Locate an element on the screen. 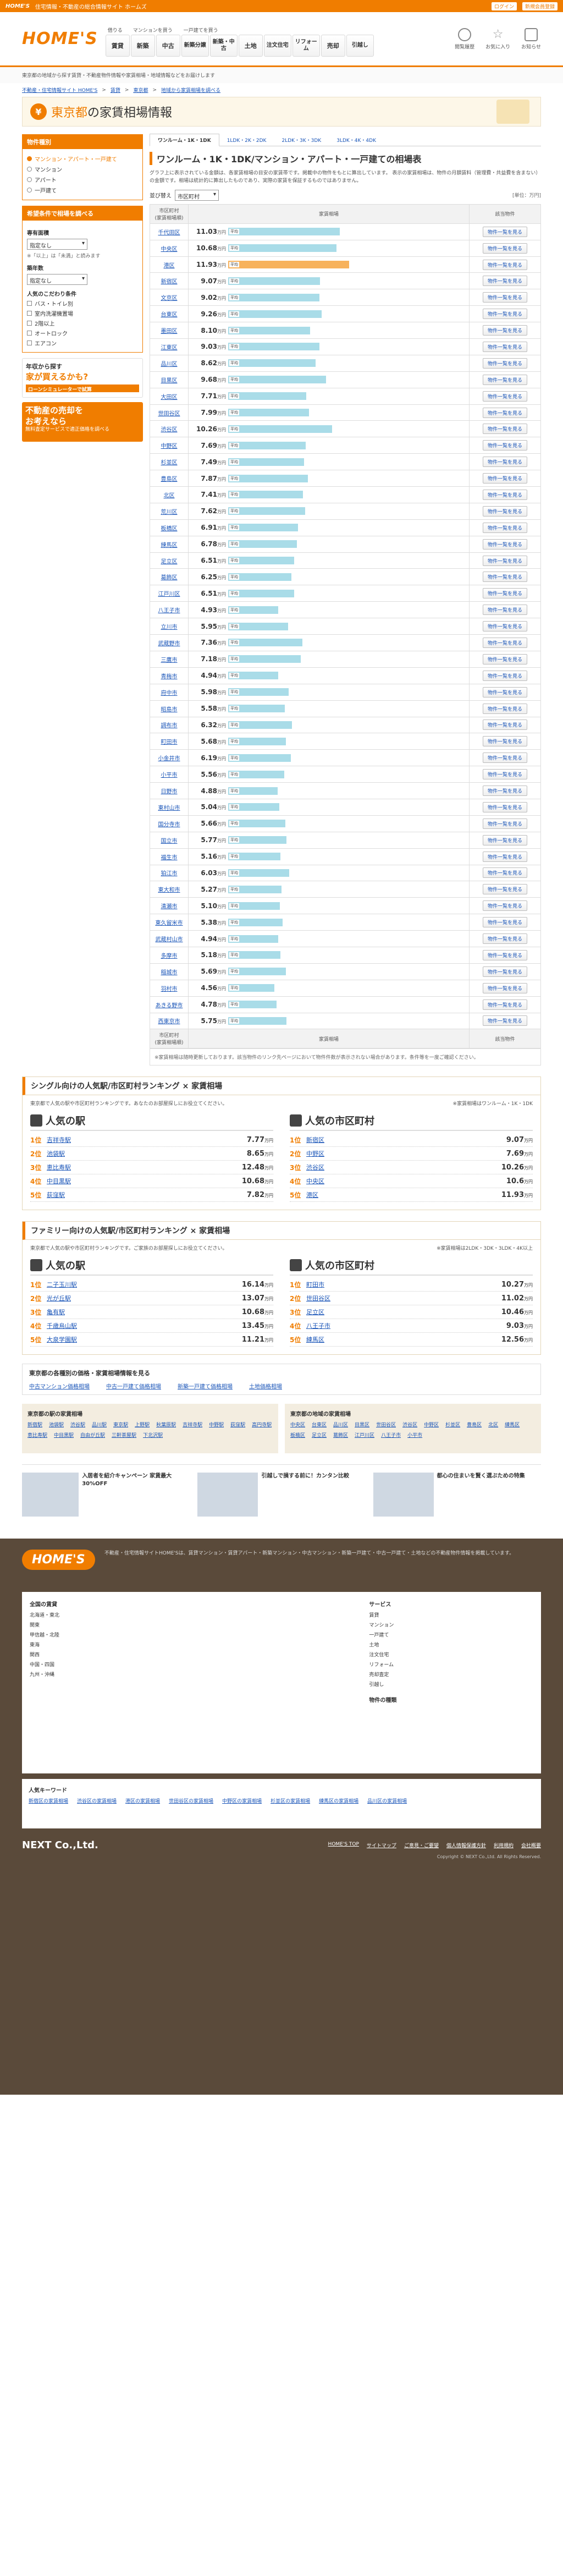 This screenshot has height=2576, width=563. city-link: 国分寺市 is located at coordinates (169, 825).